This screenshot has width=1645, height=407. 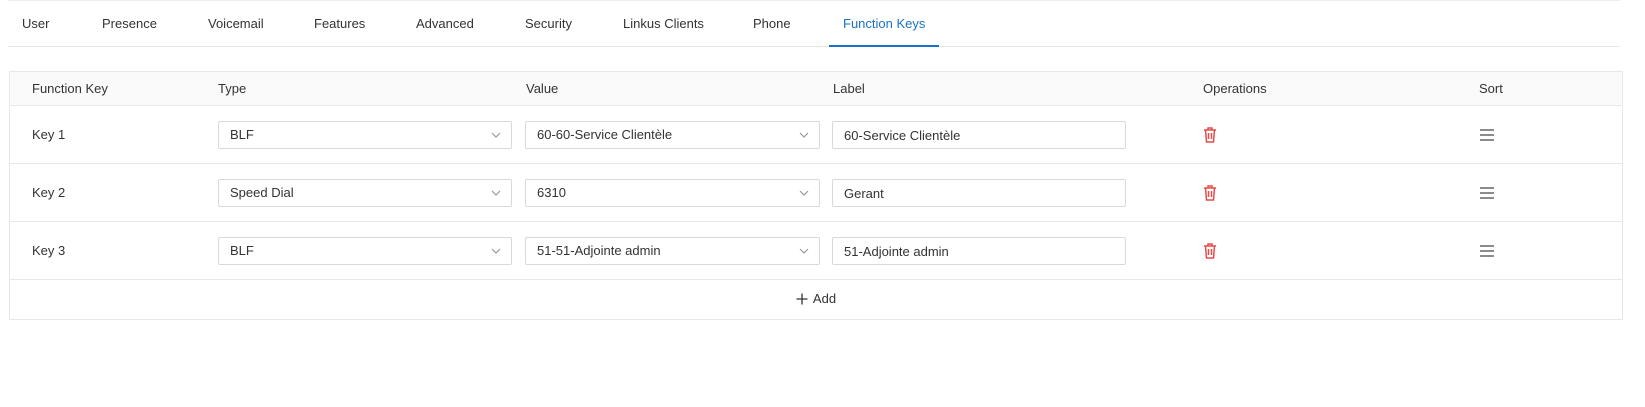 What do you see at coordinates (365, 193) in the screenshot?
I see `type-select: Speed Dial` at bounding box center [365, 193].